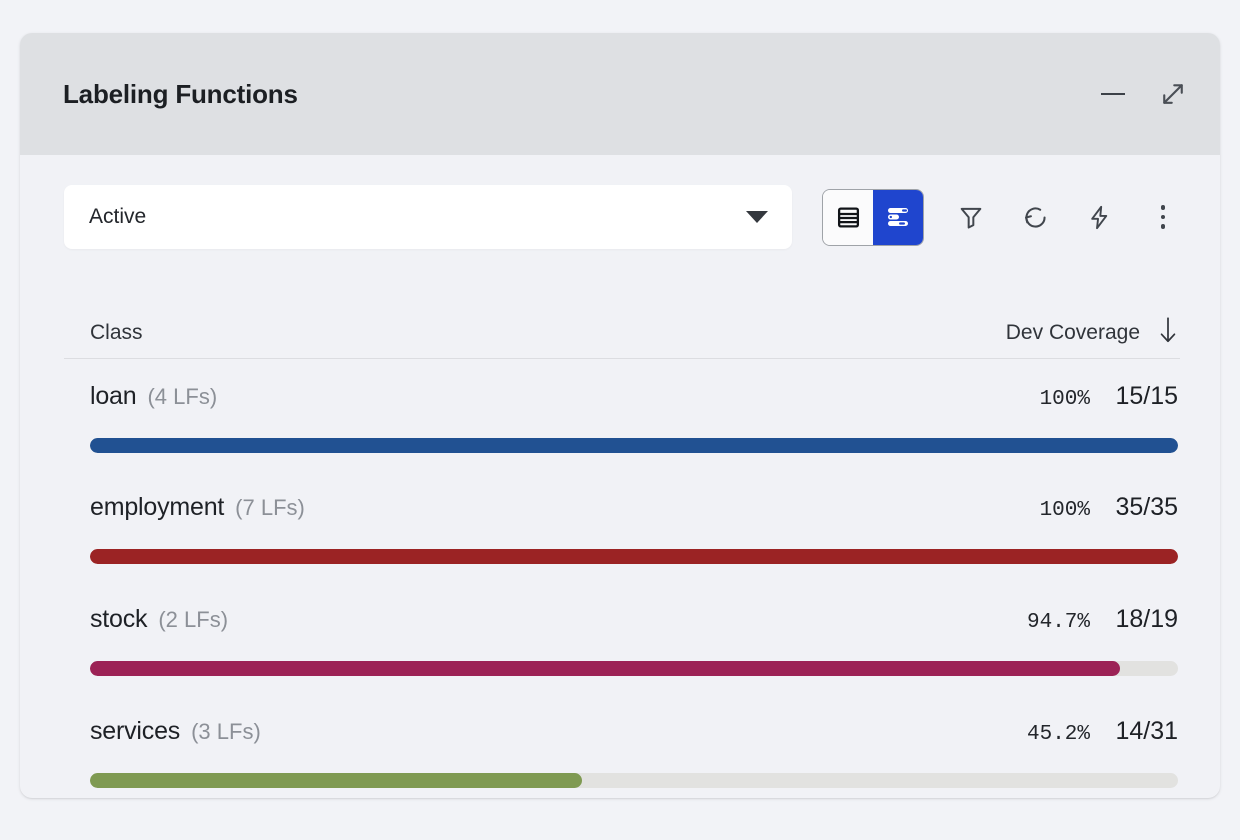 This screenshot has height=840, width=1240. I want to click on lf-count: (7 LFs), so click(270, 507).